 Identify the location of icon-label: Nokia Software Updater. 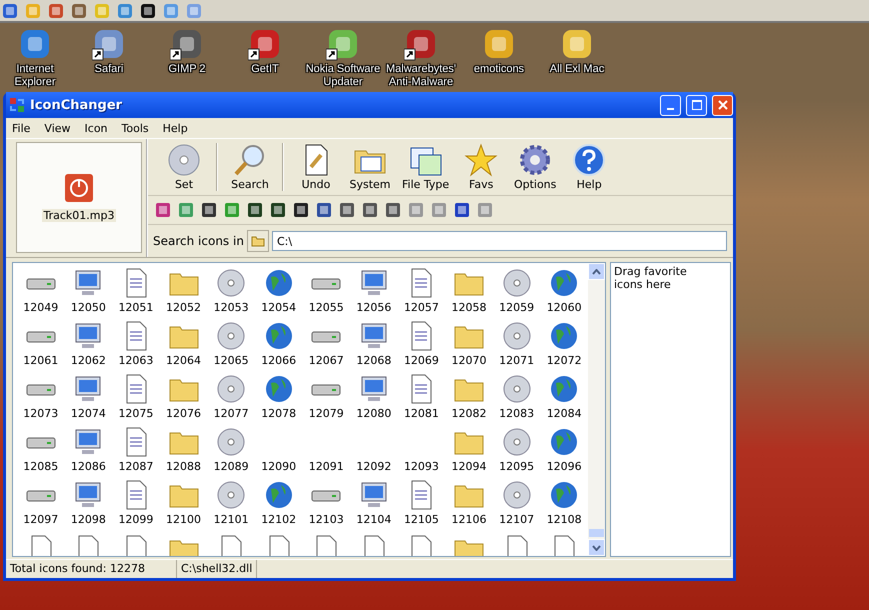
(343, 76).